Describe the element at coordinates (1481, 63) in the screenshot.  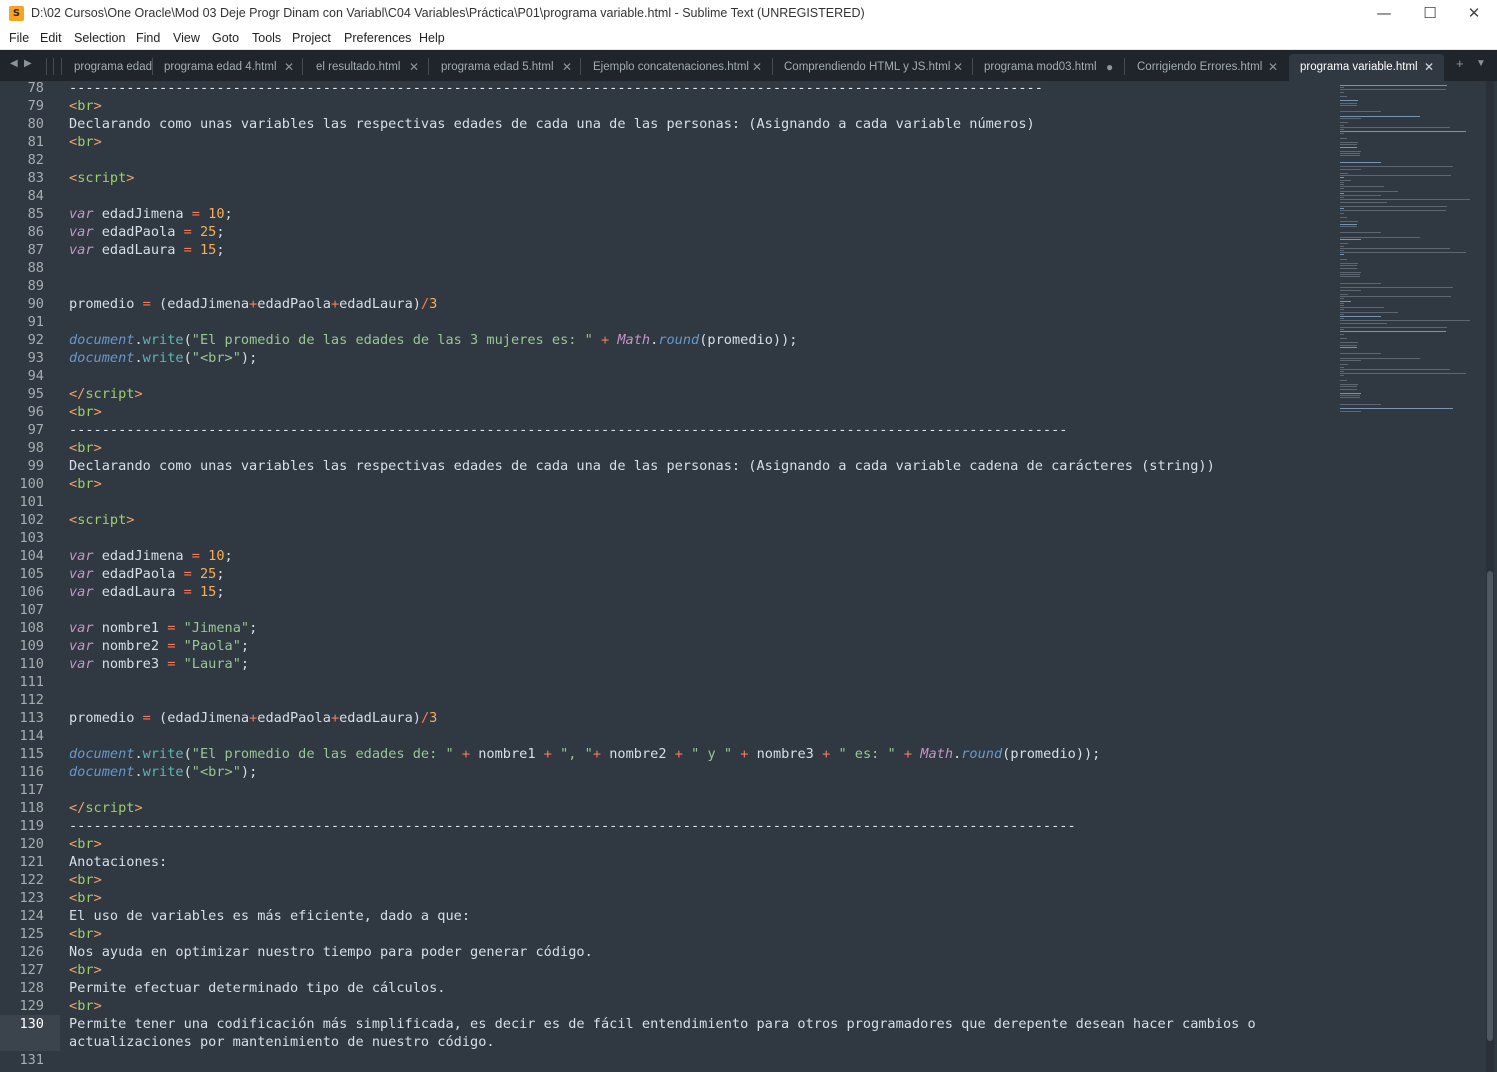
I see `tab-list-chevron-down-icon: ▼` at that location.